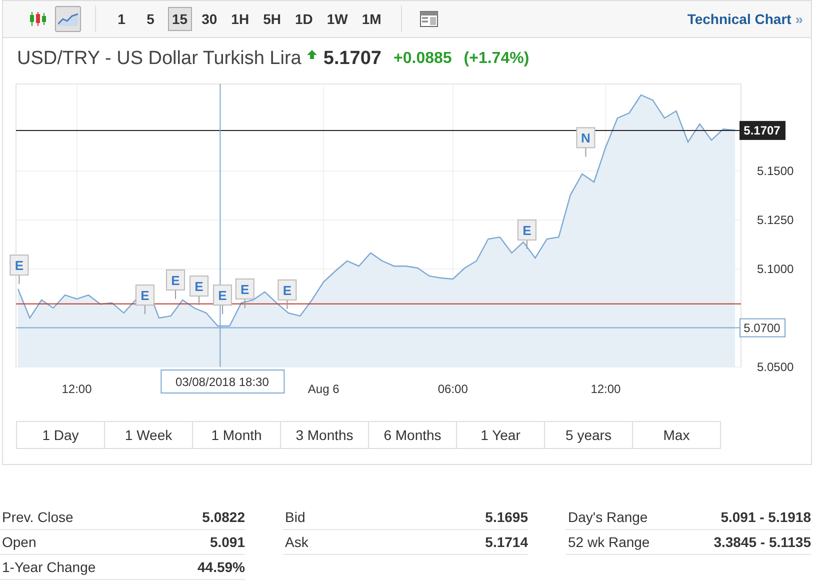 The width and height of the screenshot is (828, 584). Describe the element at coordinates (588, 435) in the screenshot. I see `range-tab: 5 years` at that location.